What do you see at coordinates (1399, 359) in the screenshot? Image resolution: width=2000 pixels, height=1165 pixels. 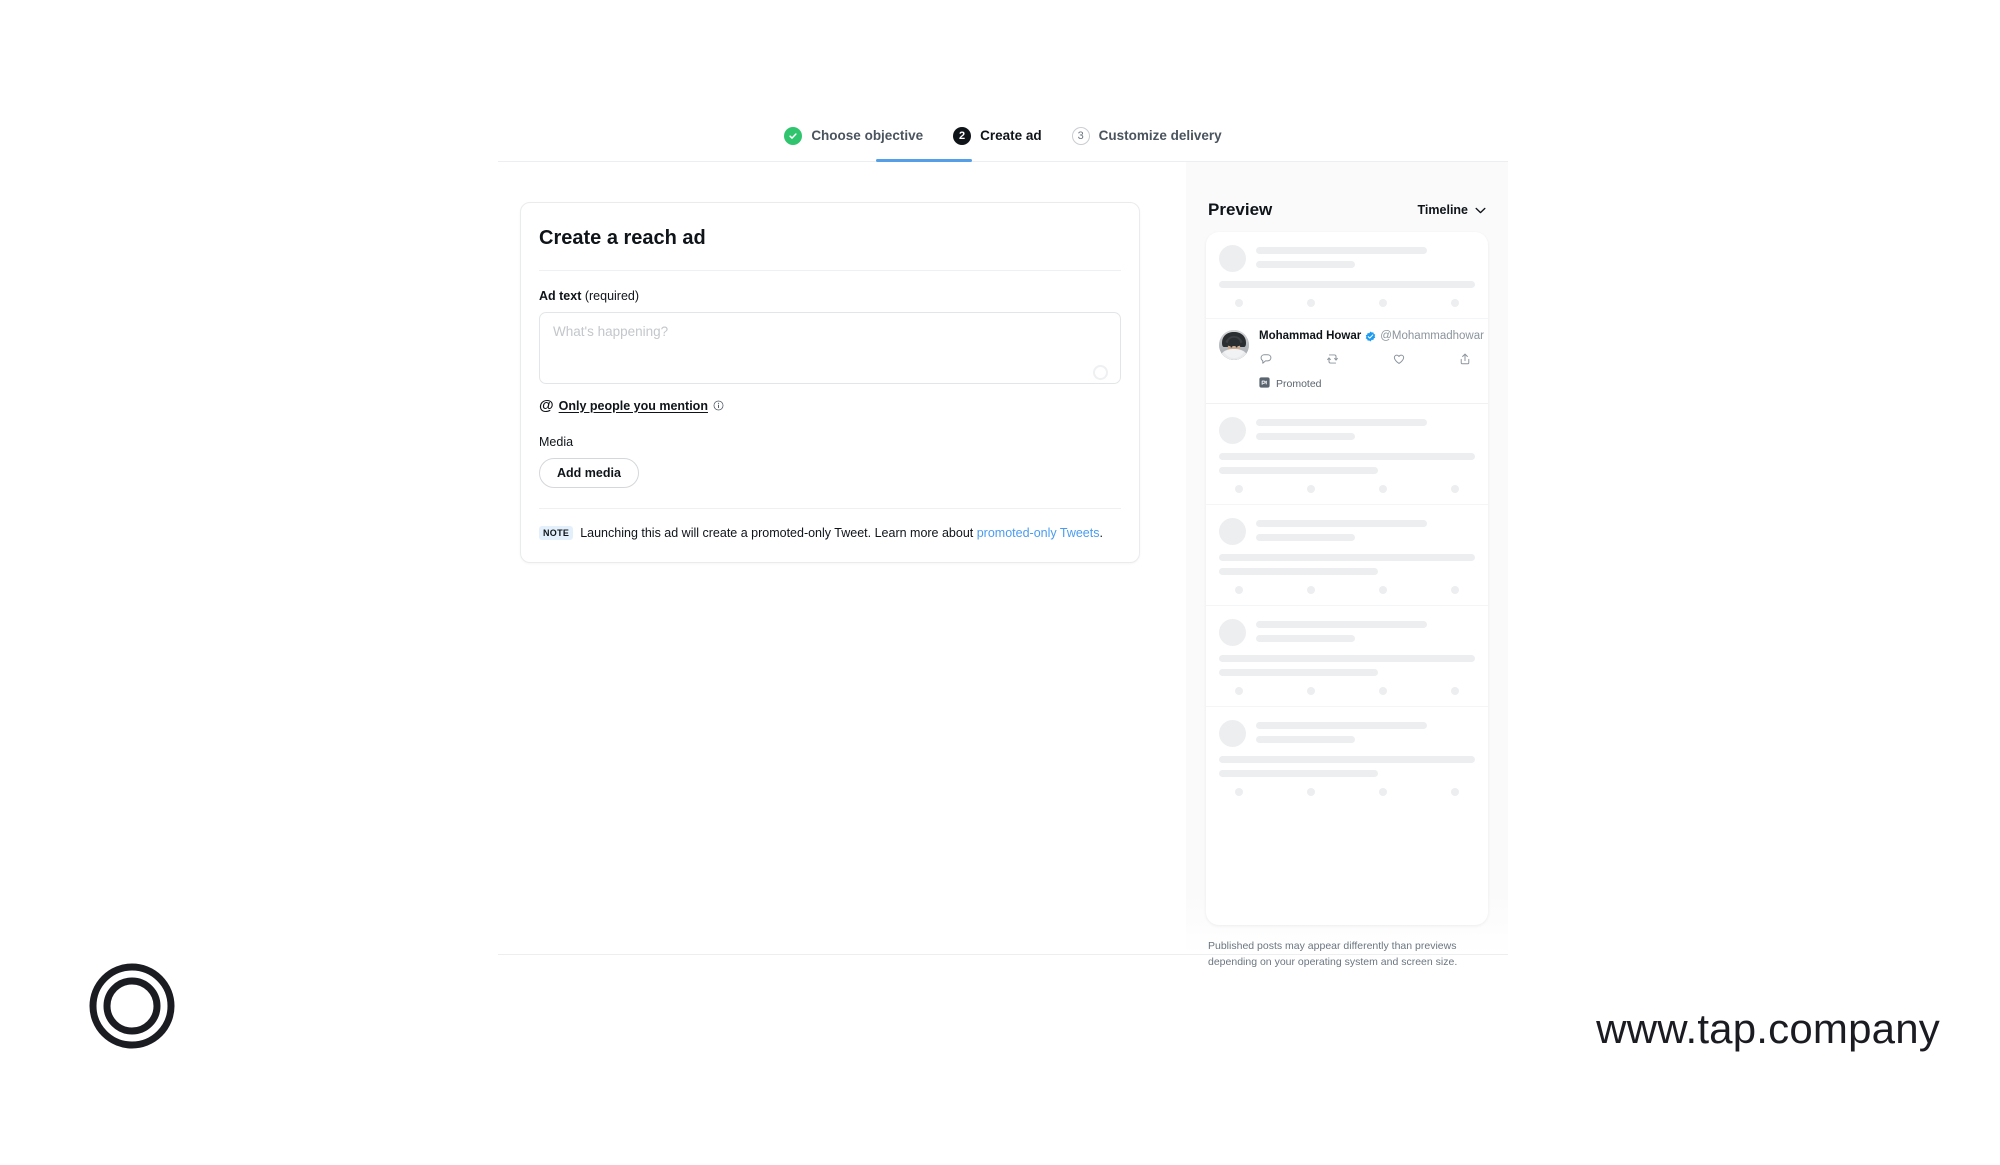 I see `like-icon` at bounding box center [1399, 359].